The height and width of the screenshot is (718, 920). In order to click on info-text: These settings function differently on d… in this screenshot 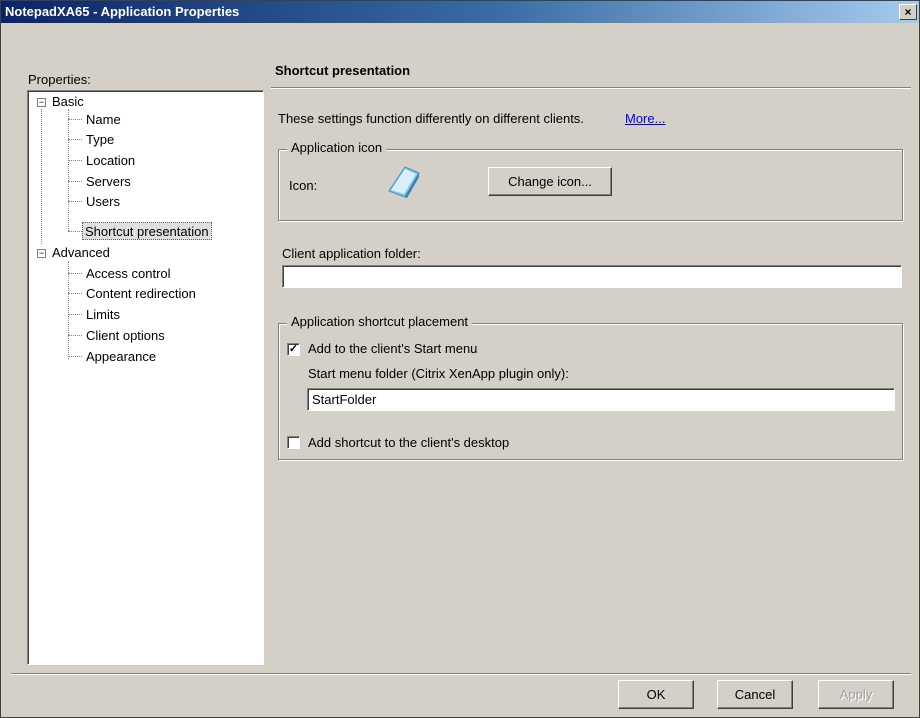, I will do `click(431, 118)`.